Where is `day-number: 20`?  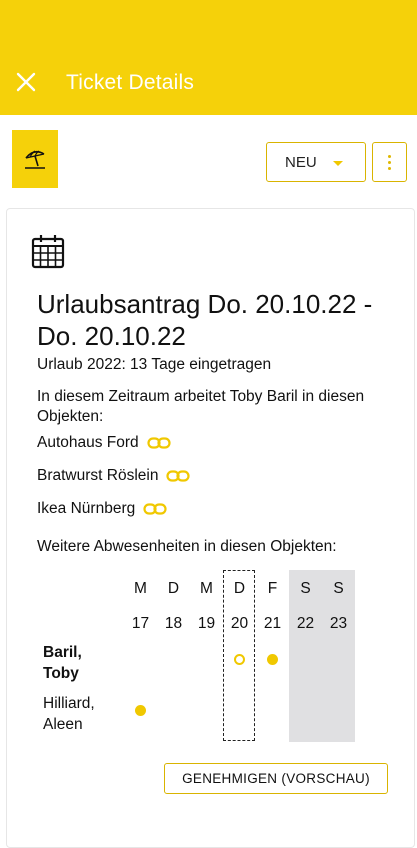
day-number: 20 is located at coordinates (239, 623).